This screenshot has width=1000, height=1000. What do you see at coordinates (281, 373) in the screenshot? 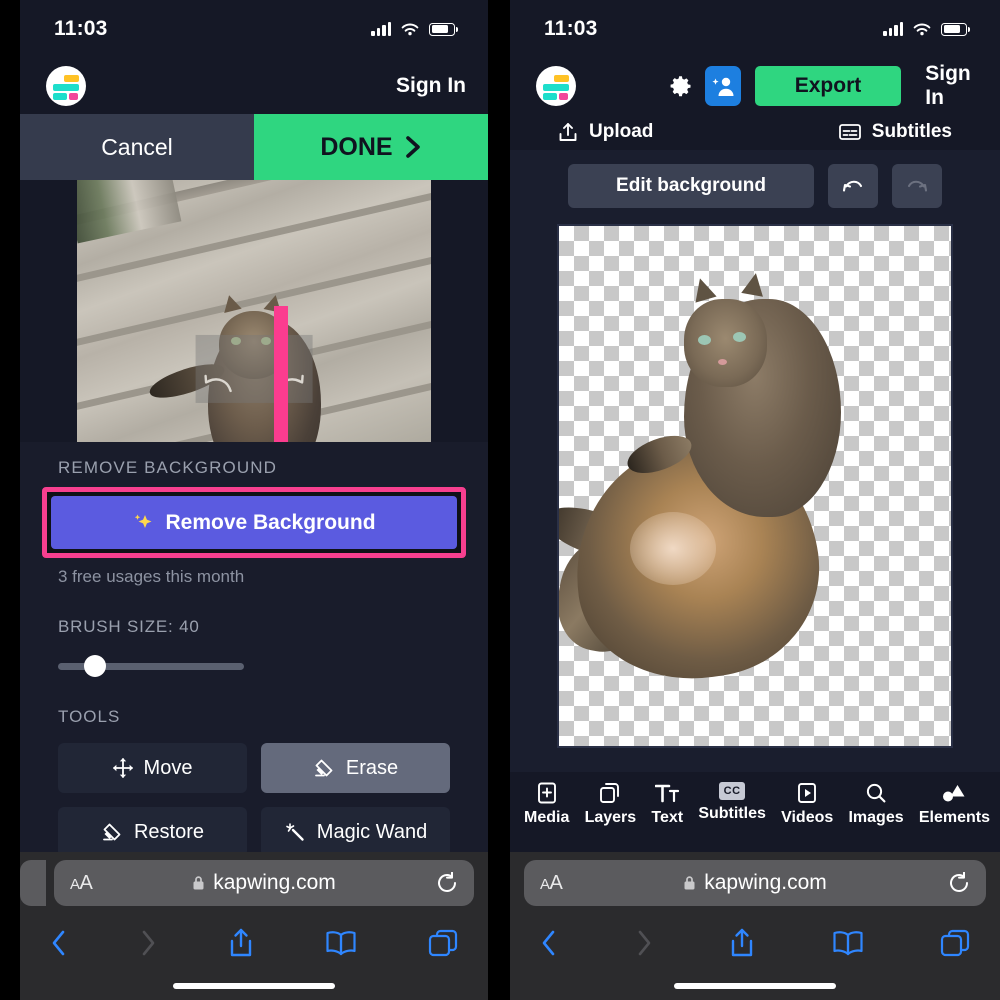
I see `pink-down-arrow-annotation` at bounding box center [281, 373].